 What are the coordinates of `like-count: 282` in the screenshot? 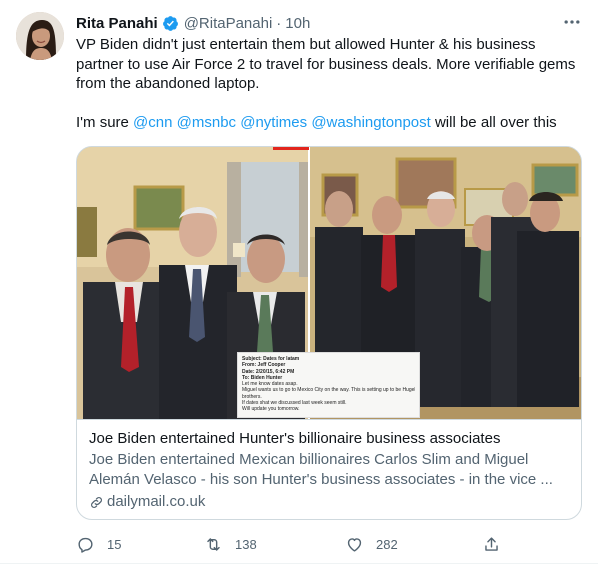 It's located at (387, 544).